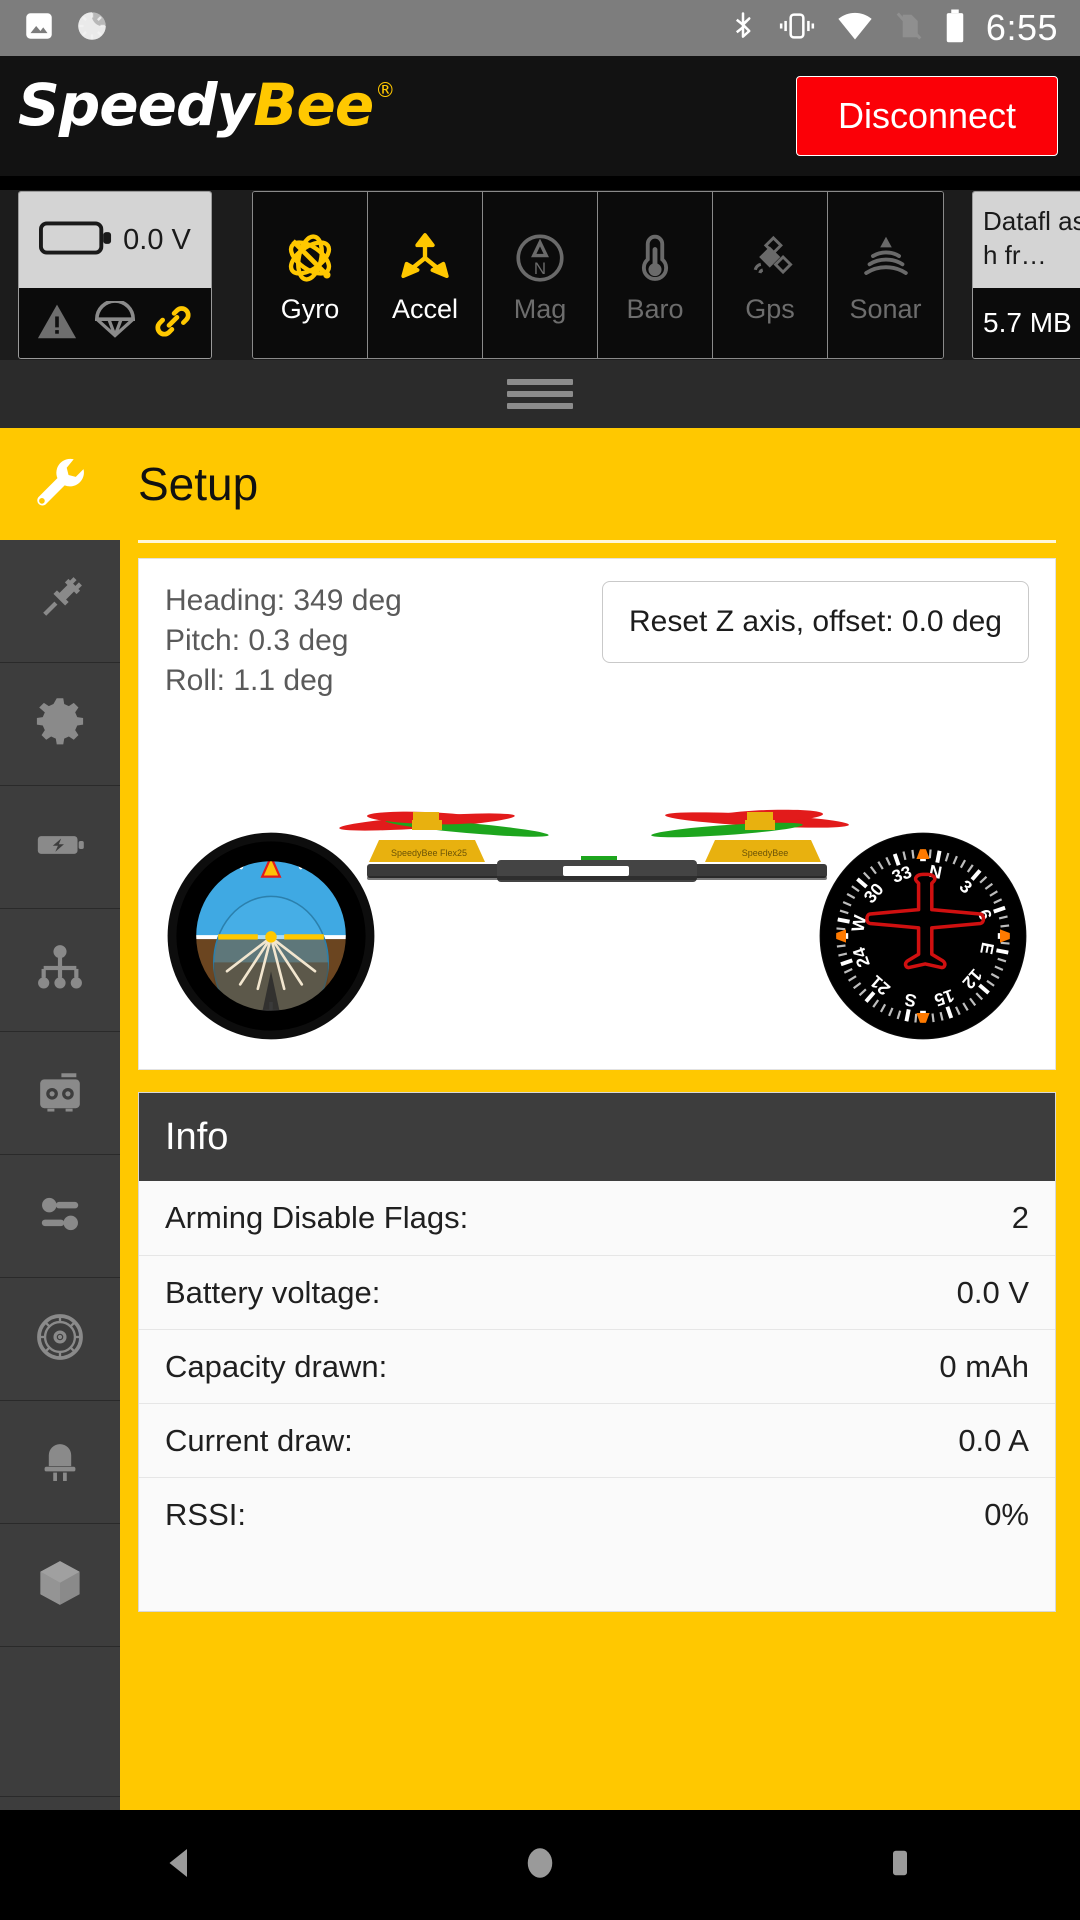  What do you see at coordinates (893, 28) in the screenshot?
I see `status-bar-right-icons: 6:55` at bounding box center [893, 28].